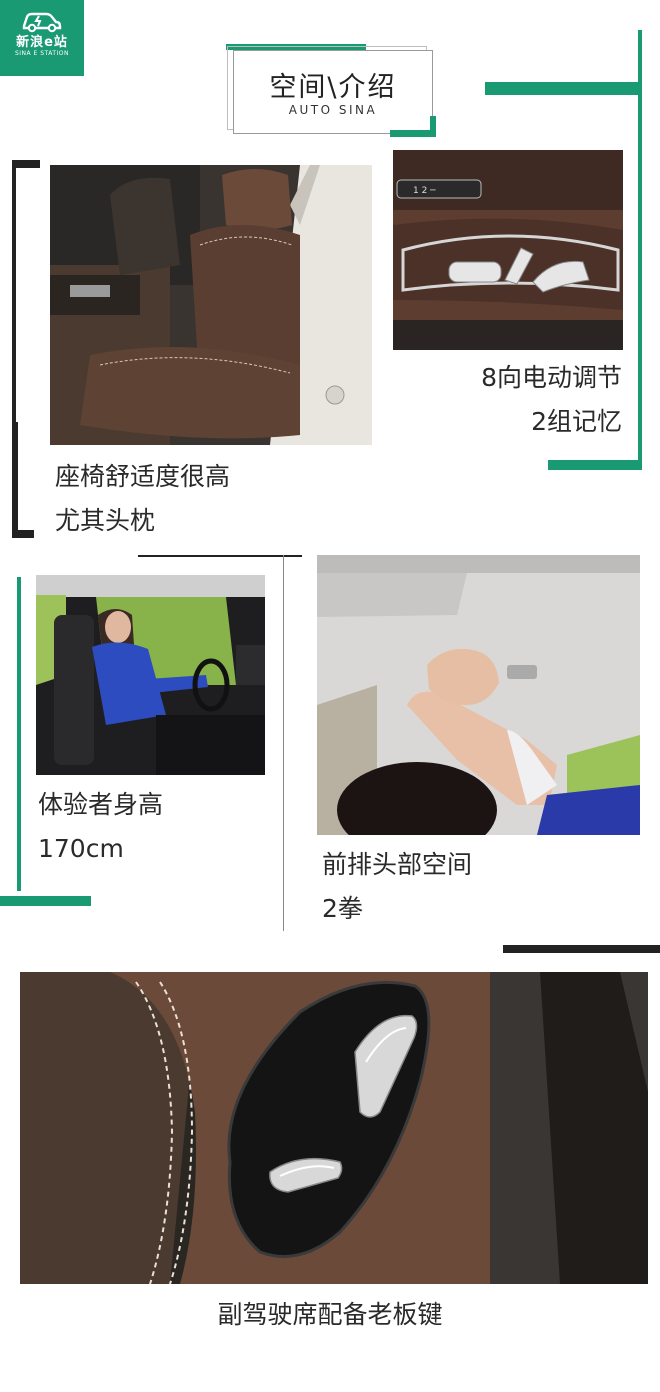 Image resolution: width=660 pixels, height=1392 pixels. I want to click on caption-line: 8向电动调节, so click(551, 377).